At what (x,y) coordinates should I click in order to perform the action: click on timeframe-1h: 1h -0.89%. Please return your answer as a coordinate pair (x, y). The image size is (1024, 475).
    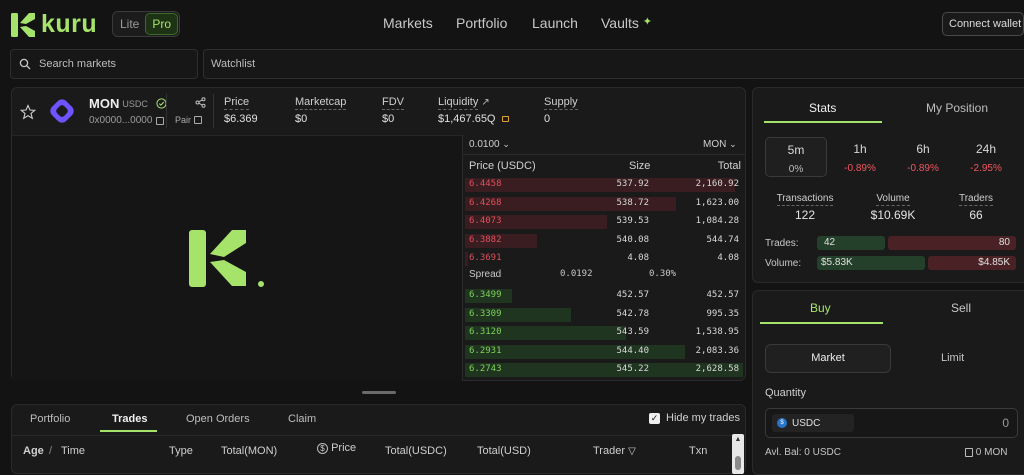
    Looking at the image, I should click on (860, 157).